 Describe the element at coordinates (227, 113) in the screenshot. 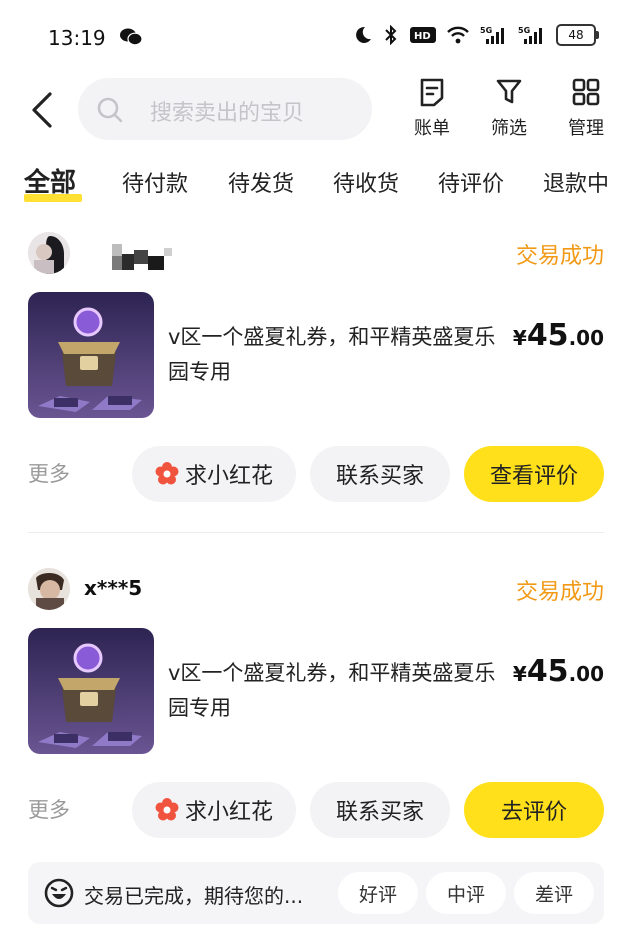

I see `search-placeholder: 搜索卖出的宝贝` at that location.